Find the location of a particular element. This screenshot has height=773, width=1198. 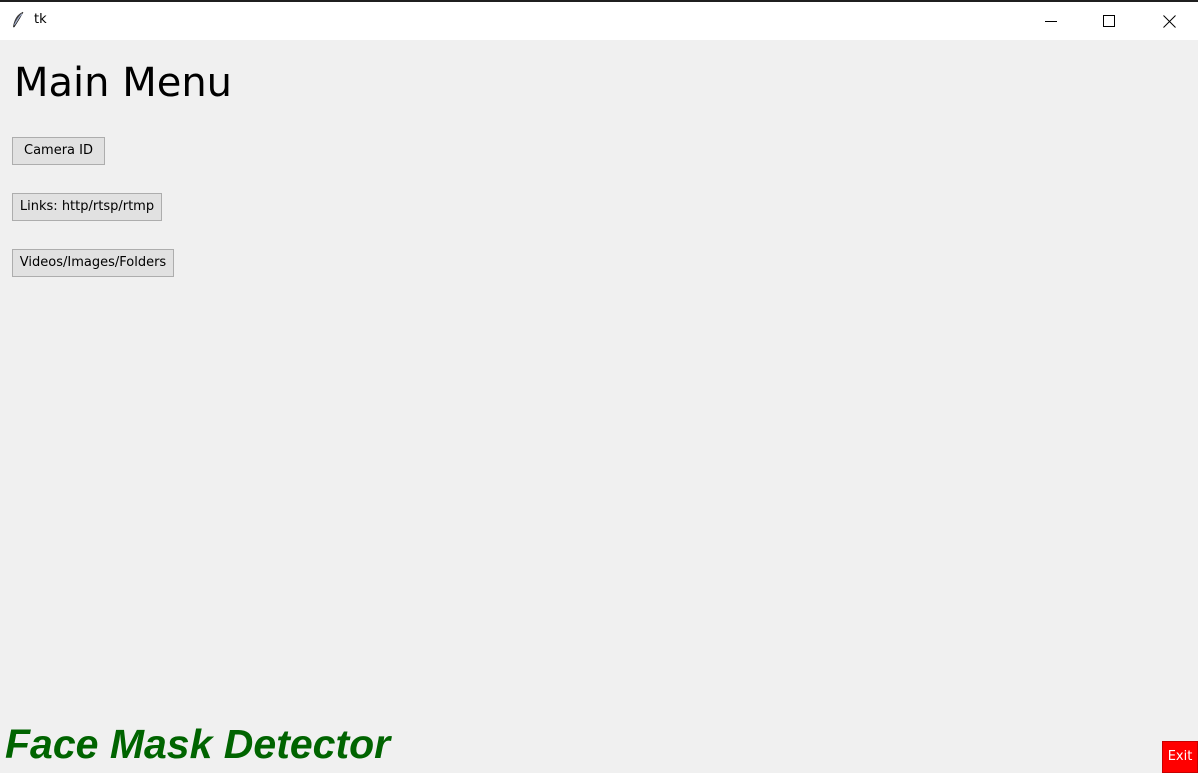

close-button is located at coordinates (1169, 21).